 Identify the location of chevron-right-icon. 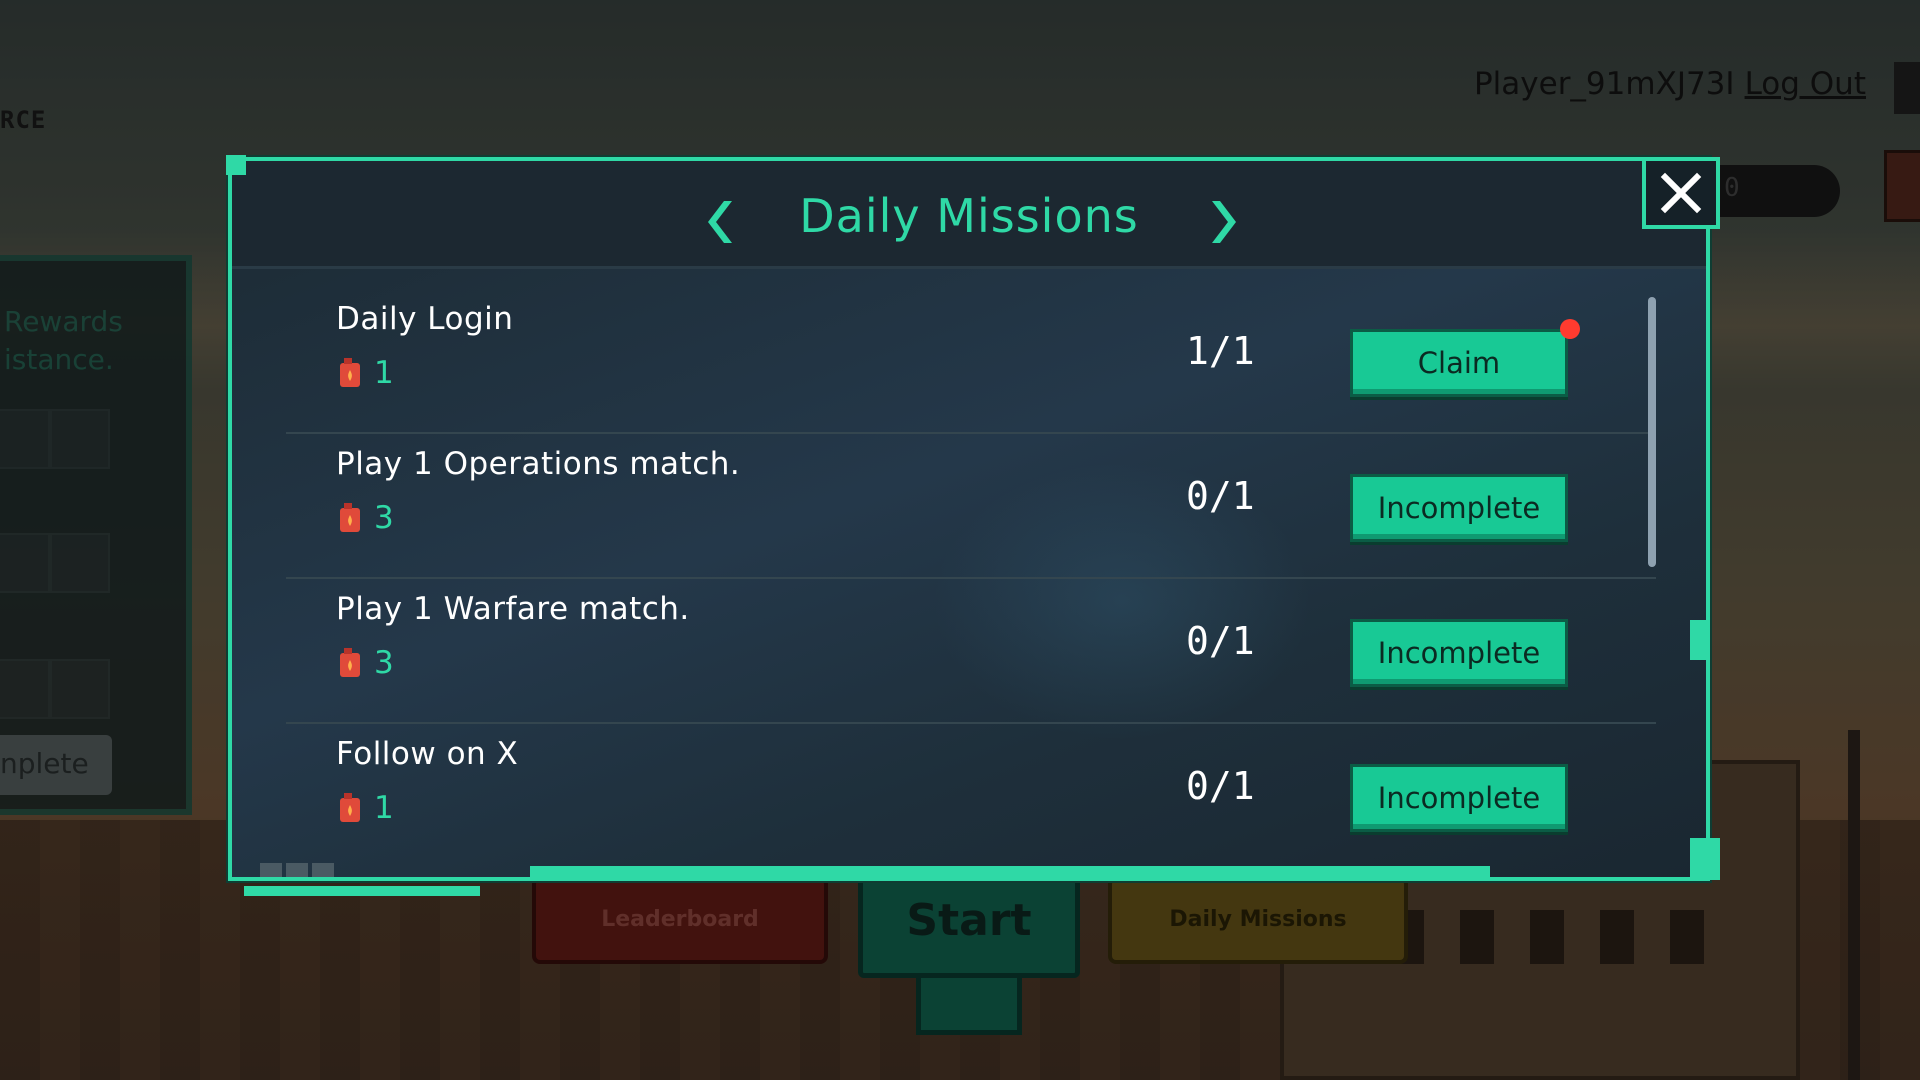
(1222, 222).